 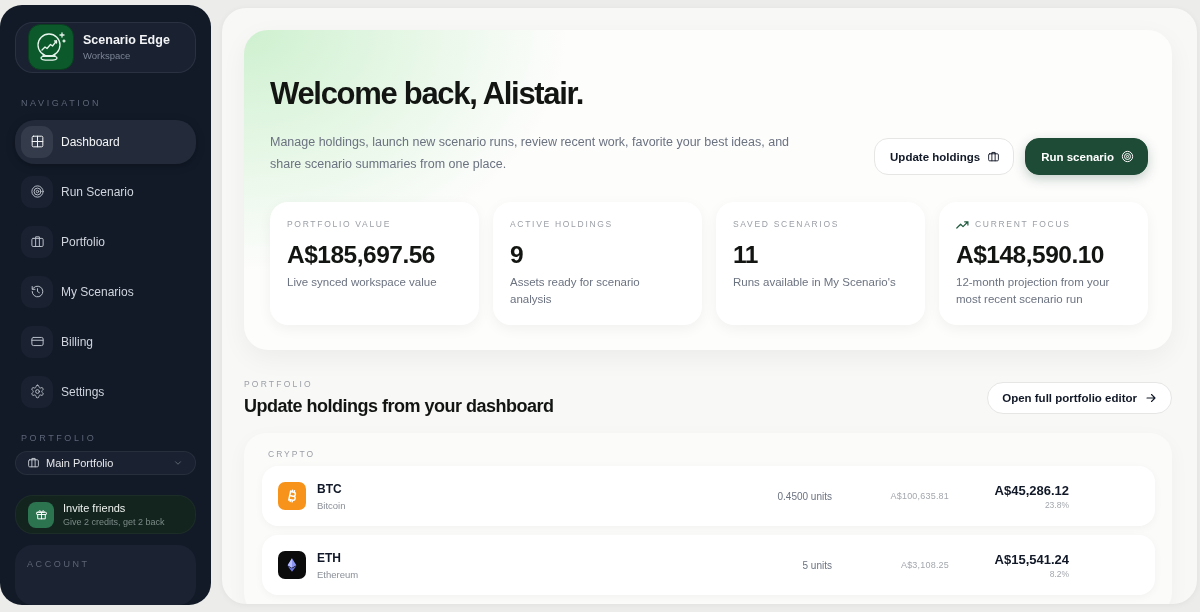 What do you see at coordinates (41, 514) in the screenshot?
I see `gift-icon` at bounding box center [41, 514].